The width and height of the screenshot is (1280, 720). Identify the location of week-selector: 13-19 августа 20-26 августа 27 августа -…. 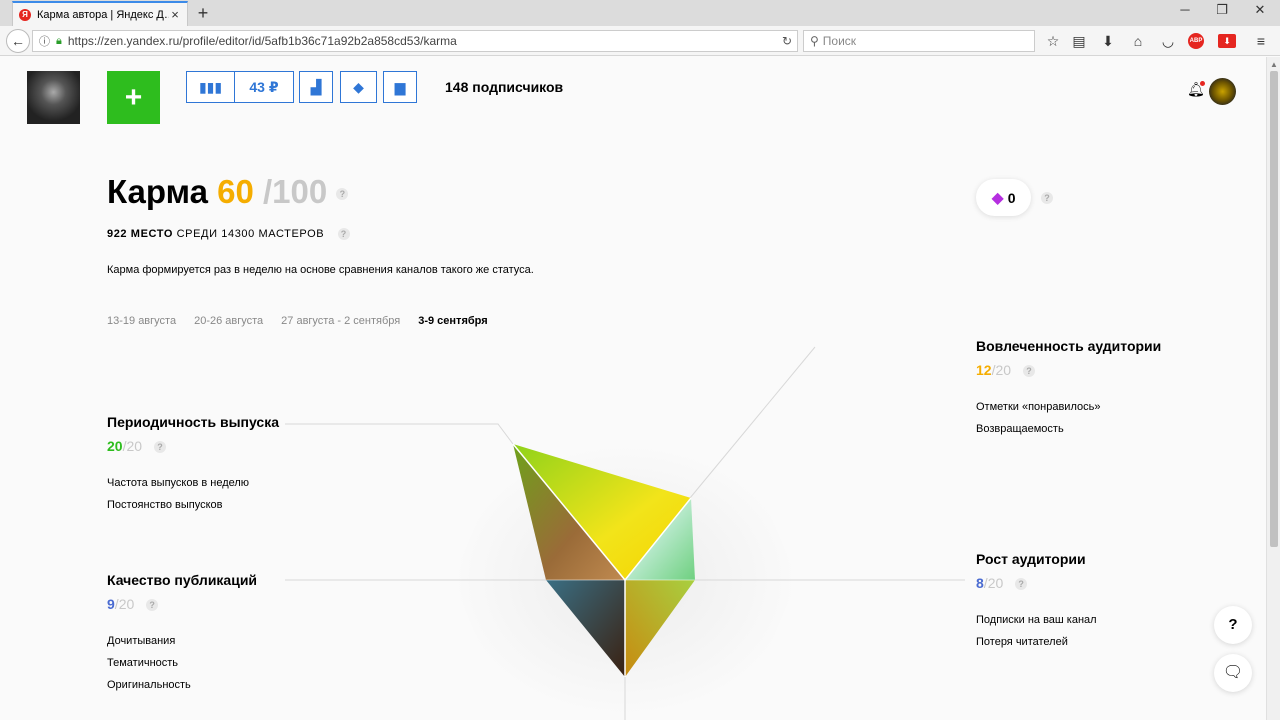
(297, 321).